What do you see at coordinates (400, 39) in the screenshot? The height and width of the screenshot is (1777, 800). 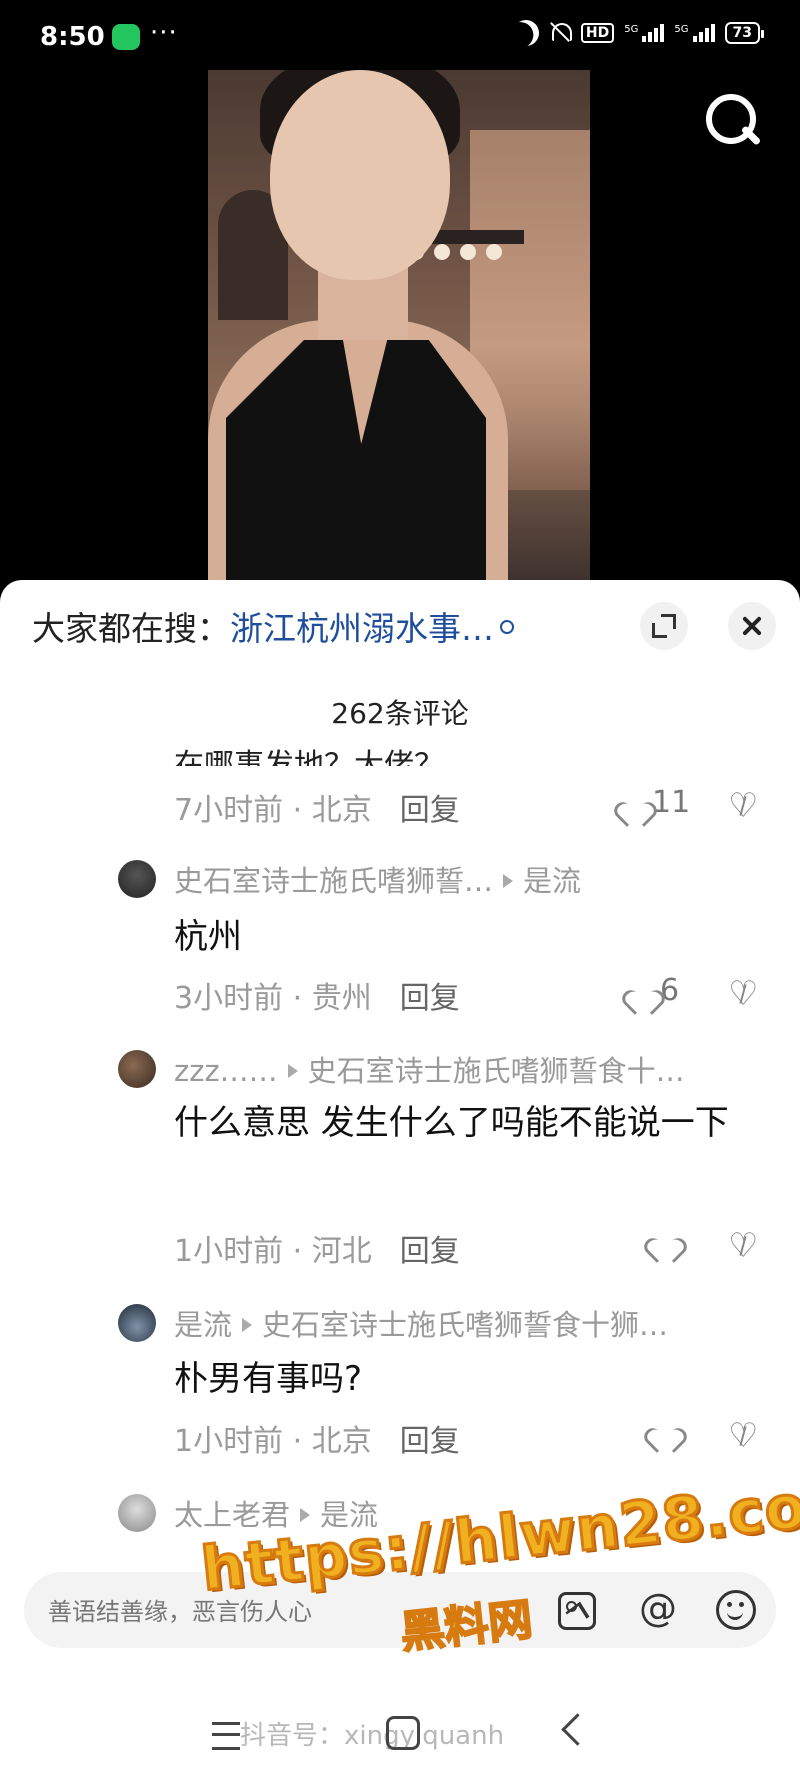 I see `status-bar: 8:50 ··· HD 5G 5G 73` at bounding box center [400, 39].